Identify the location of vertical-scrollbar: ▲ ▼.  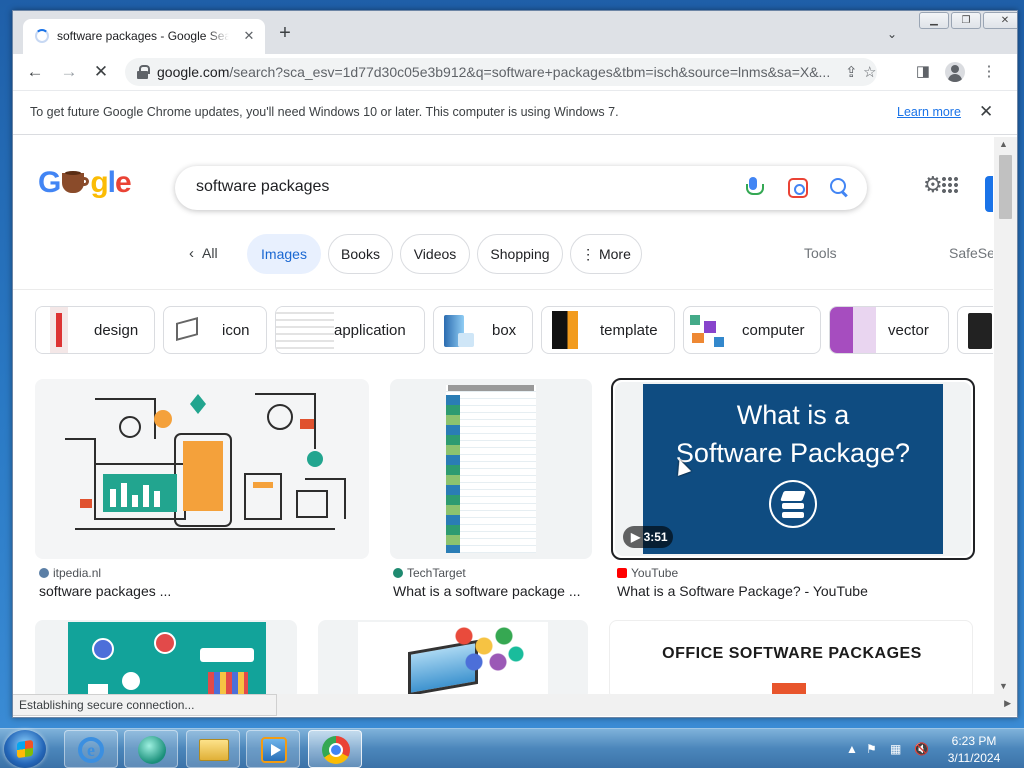
(1005, 415).